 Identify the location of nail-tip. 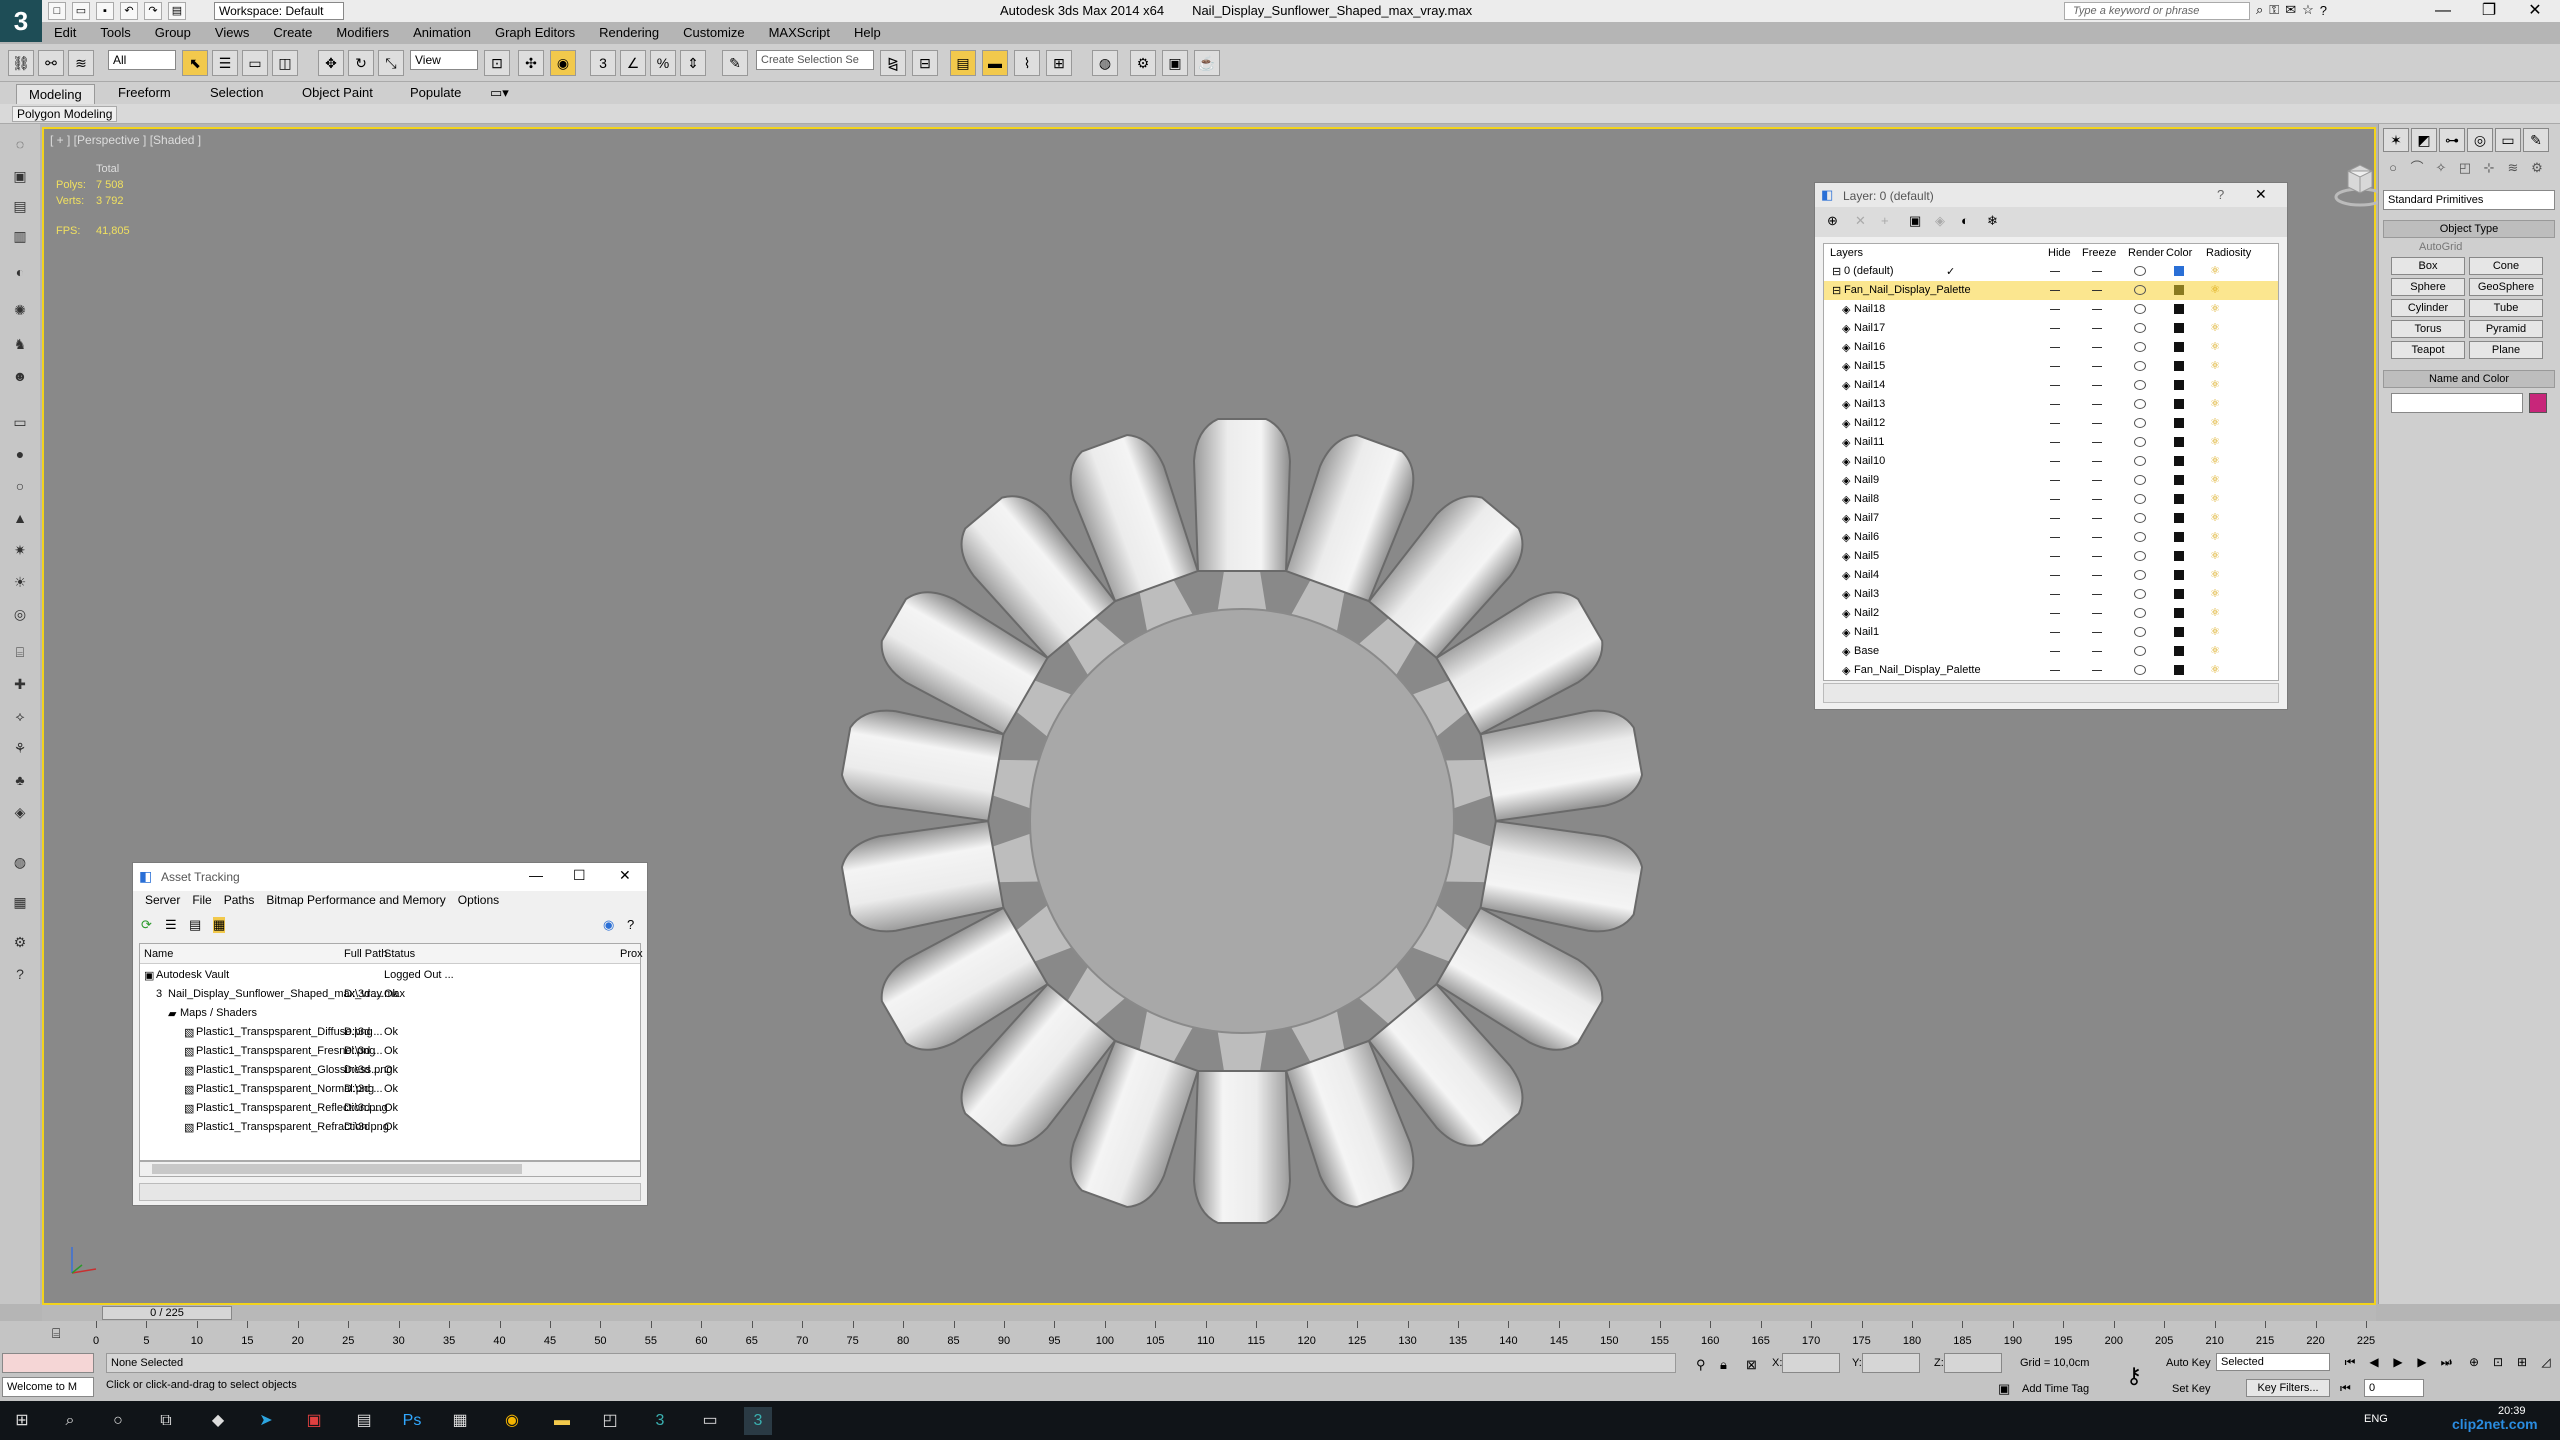
(1539, 873).